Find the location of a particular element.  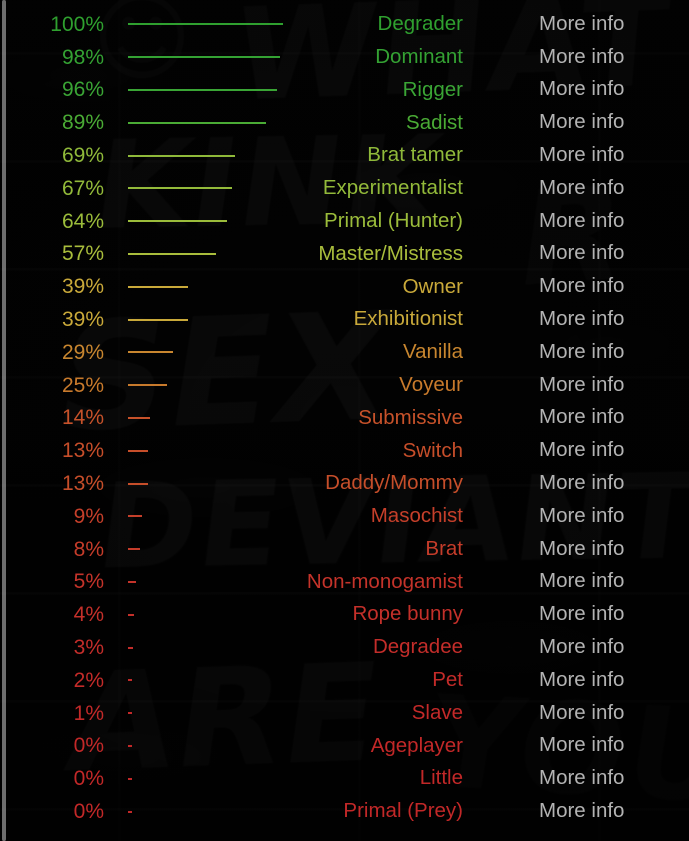

result-percent: 5% is located at coordinates (88, 582).